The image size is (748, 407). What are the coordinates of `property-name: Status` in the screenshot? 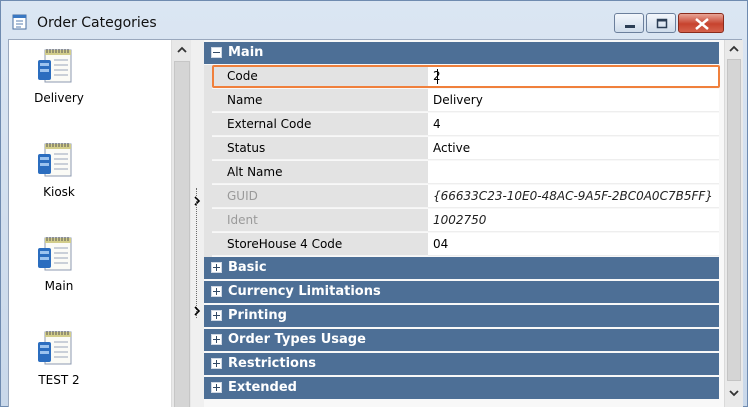 It's located at (320, 148).